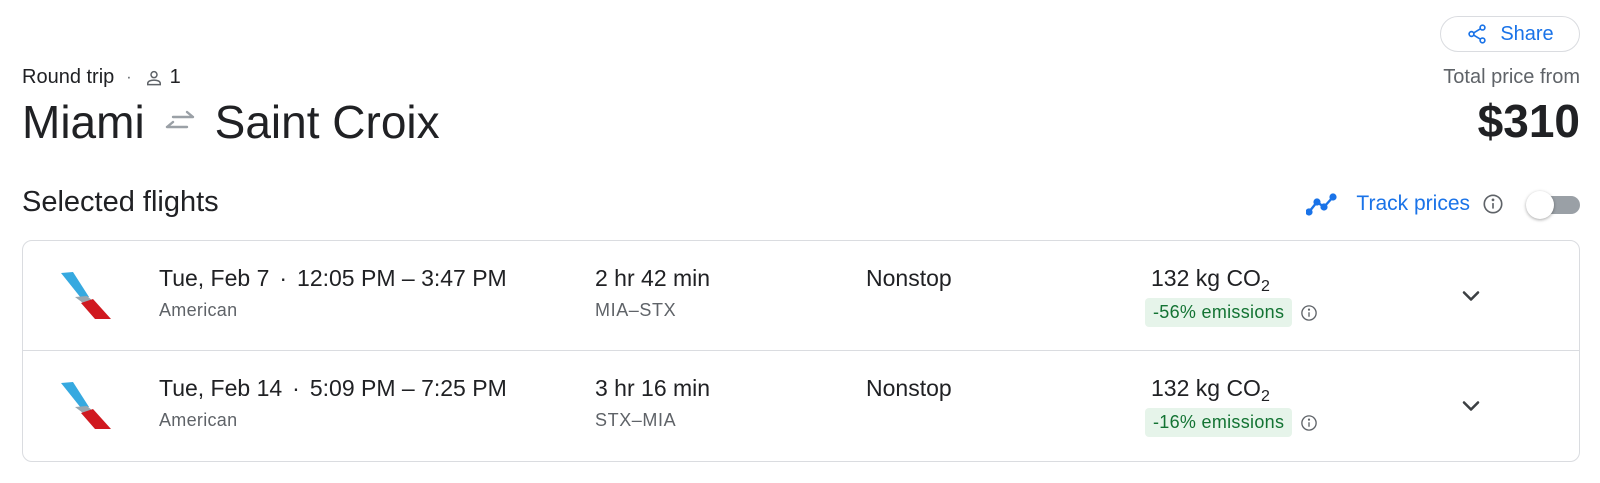 This screenshot has width=1600, height=483. Describe the element at coordinates (1511, 77) in the screenshot. I see `price-label: Total price from` at that location.